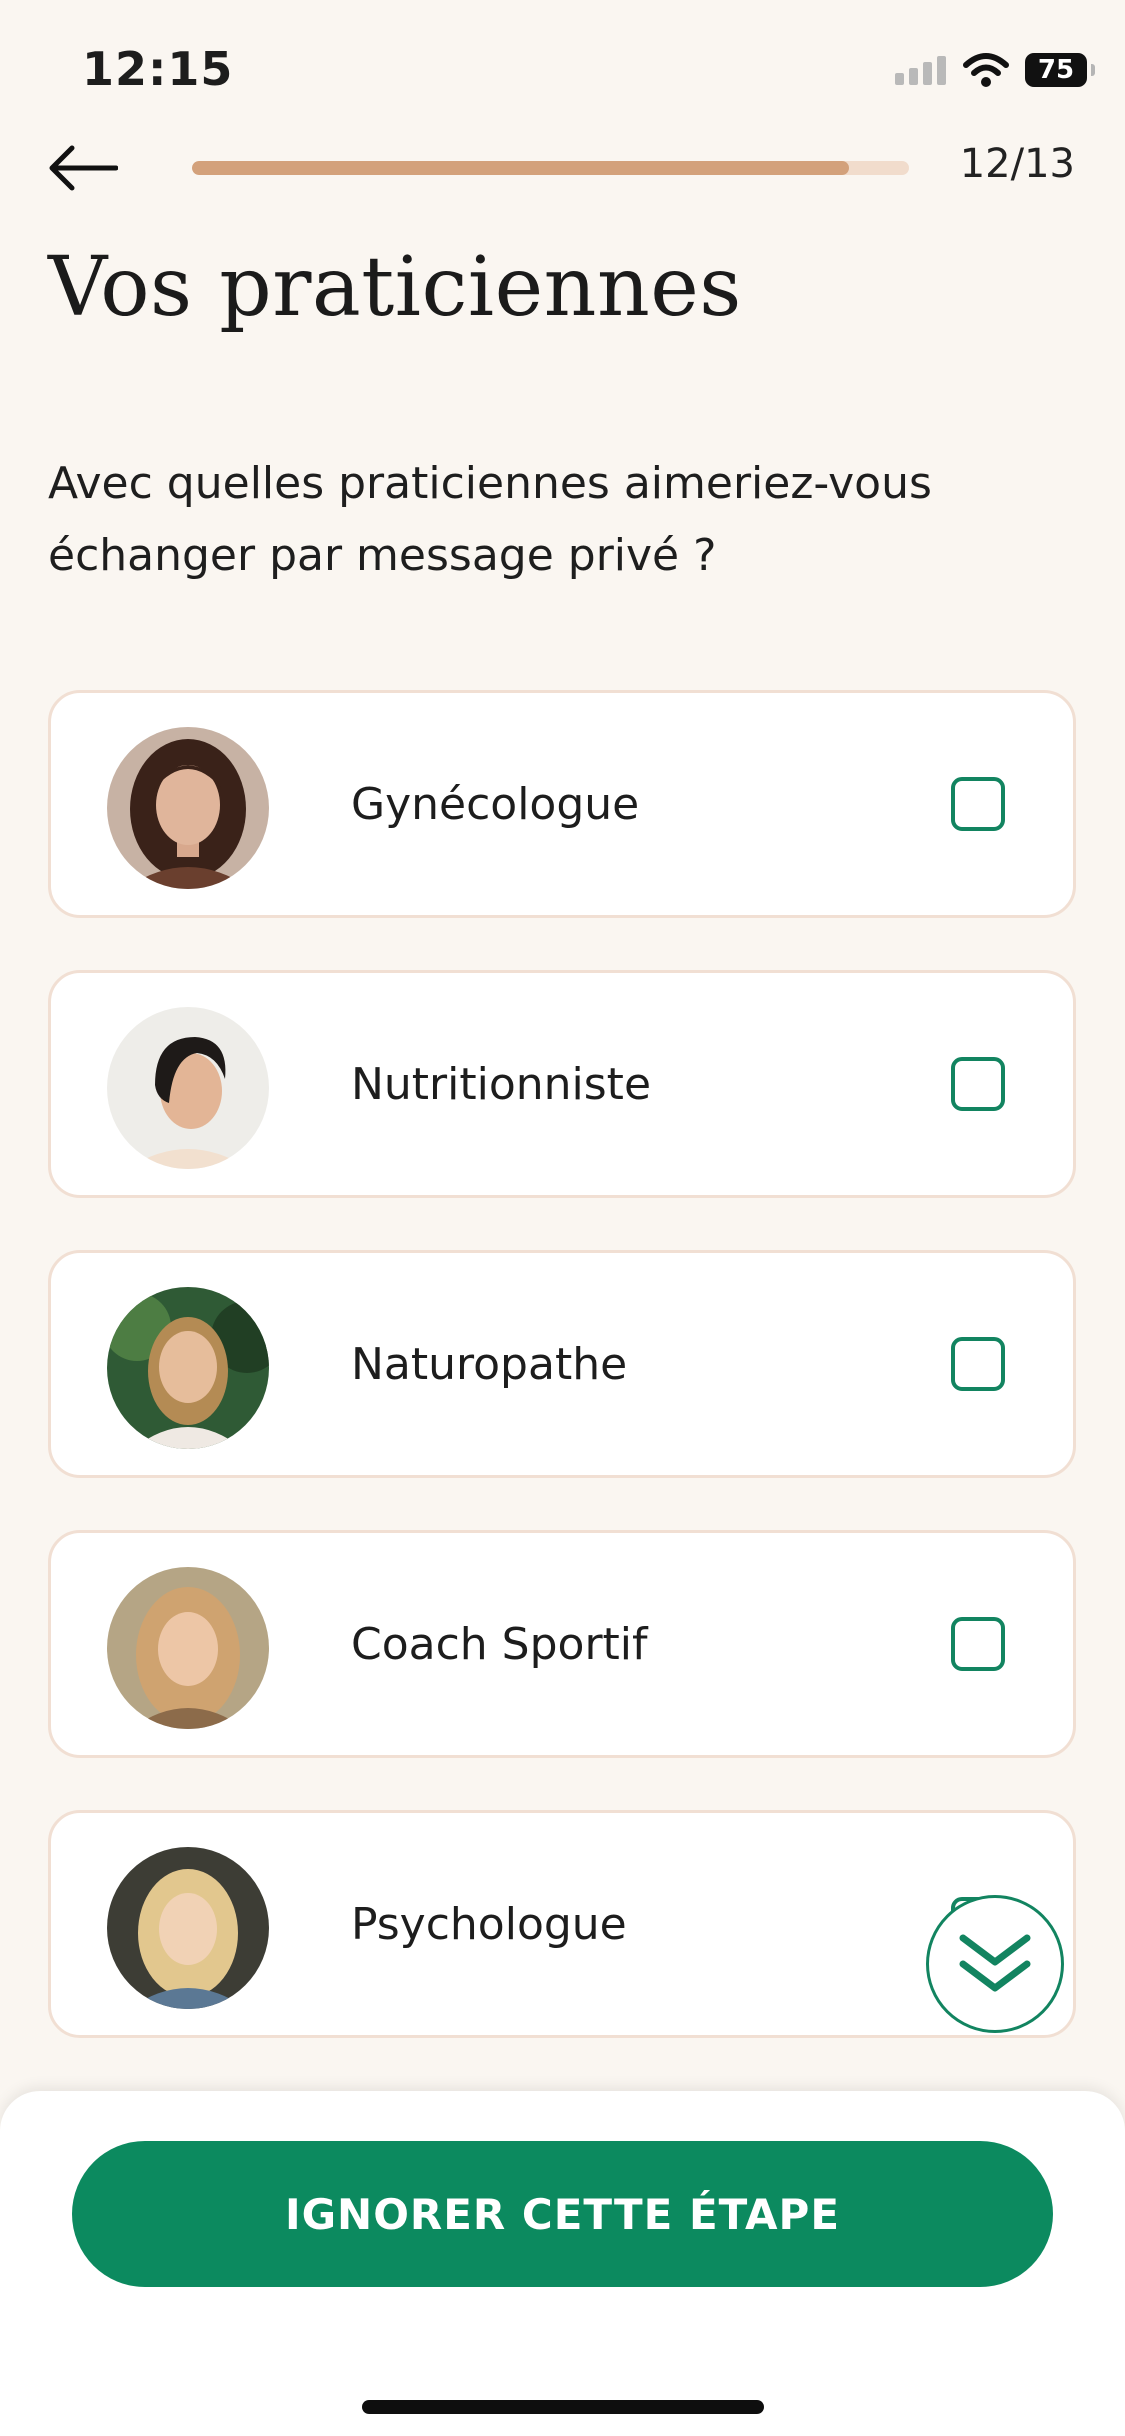  Describe the element at coordinates (920, 70) in the screenshot. I see `cellular-signal-icon` at that location.